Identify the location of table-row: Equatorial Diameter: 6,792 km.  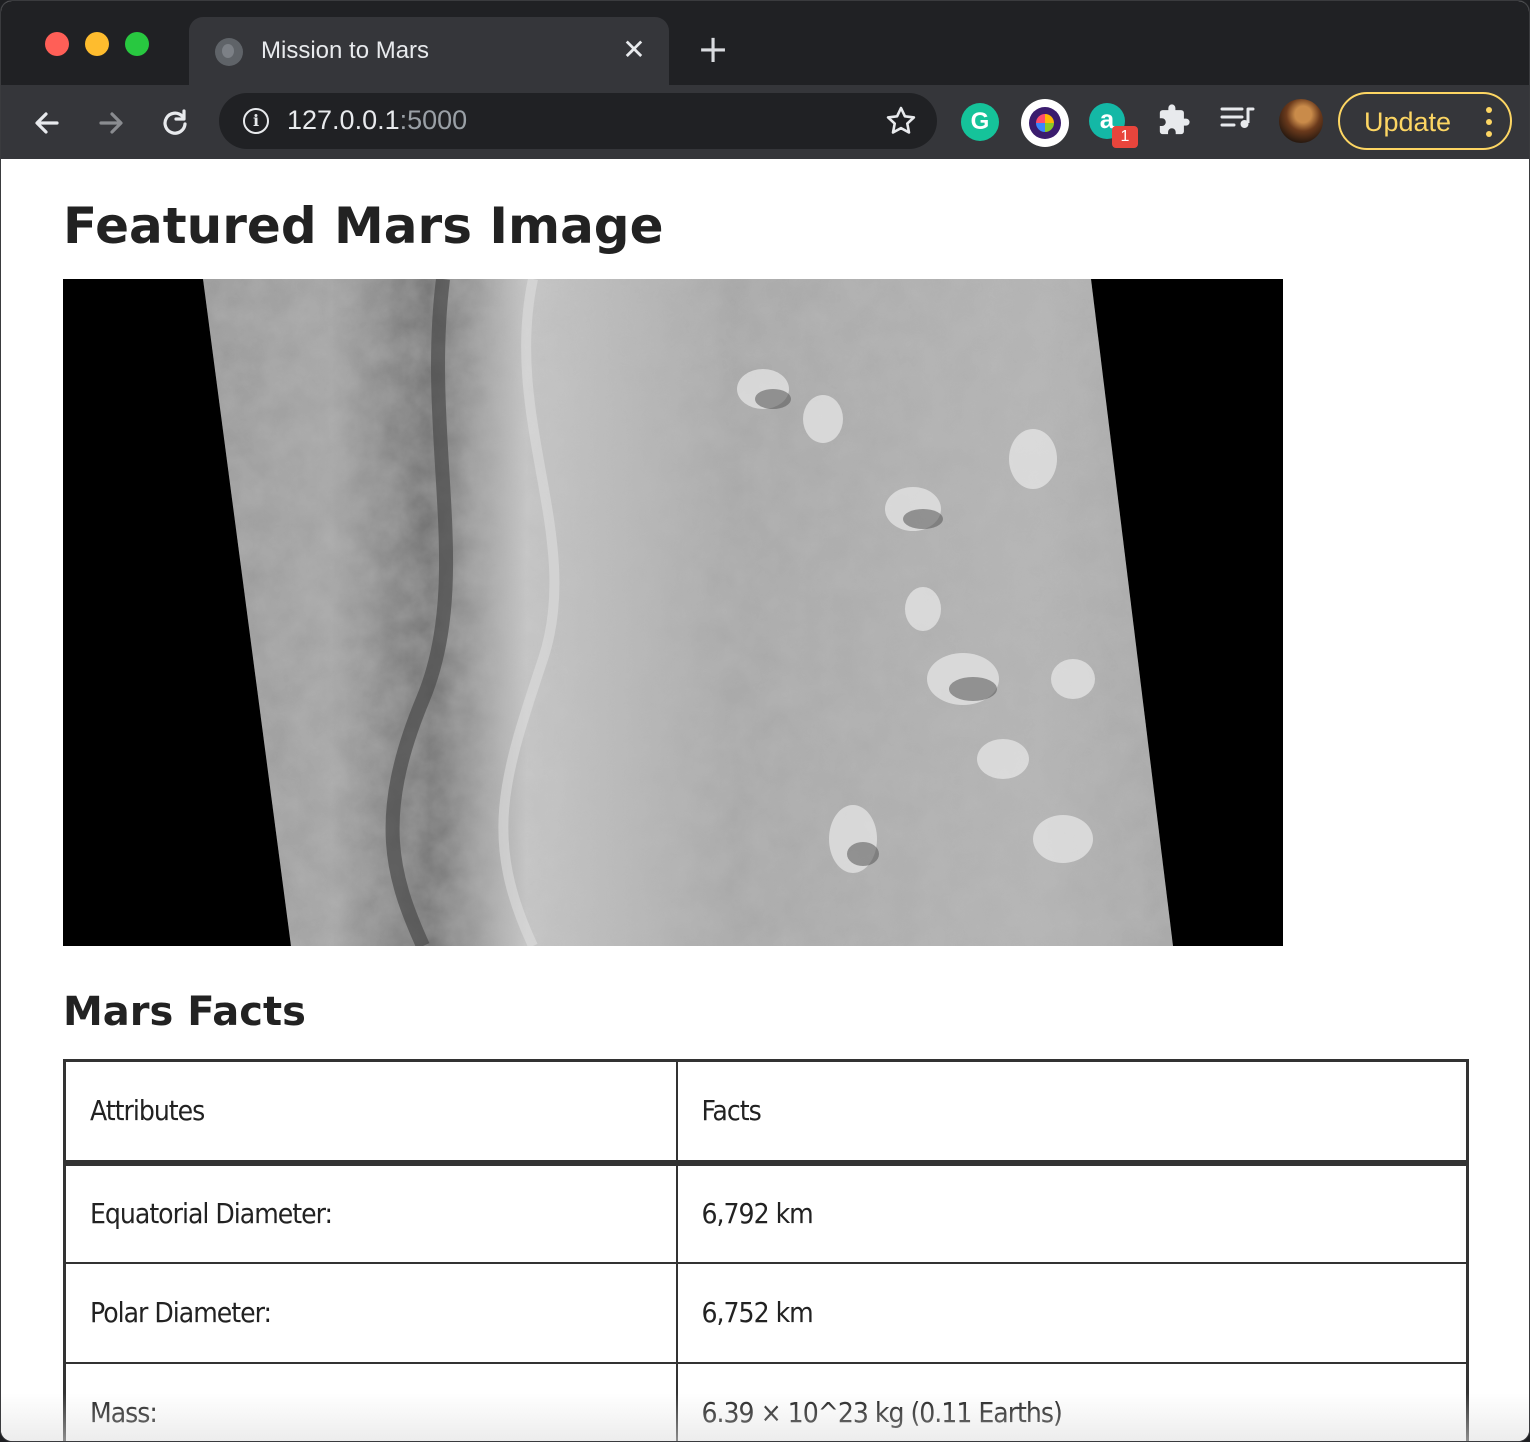
(766, 1212).